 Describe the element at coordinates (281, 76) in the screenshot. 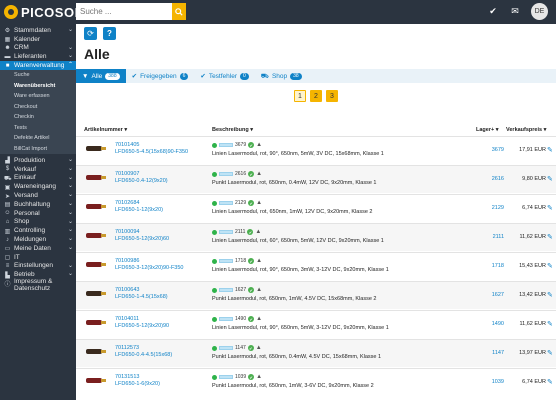

I see `tab-shop: ⛟ Shop 38` at that location.